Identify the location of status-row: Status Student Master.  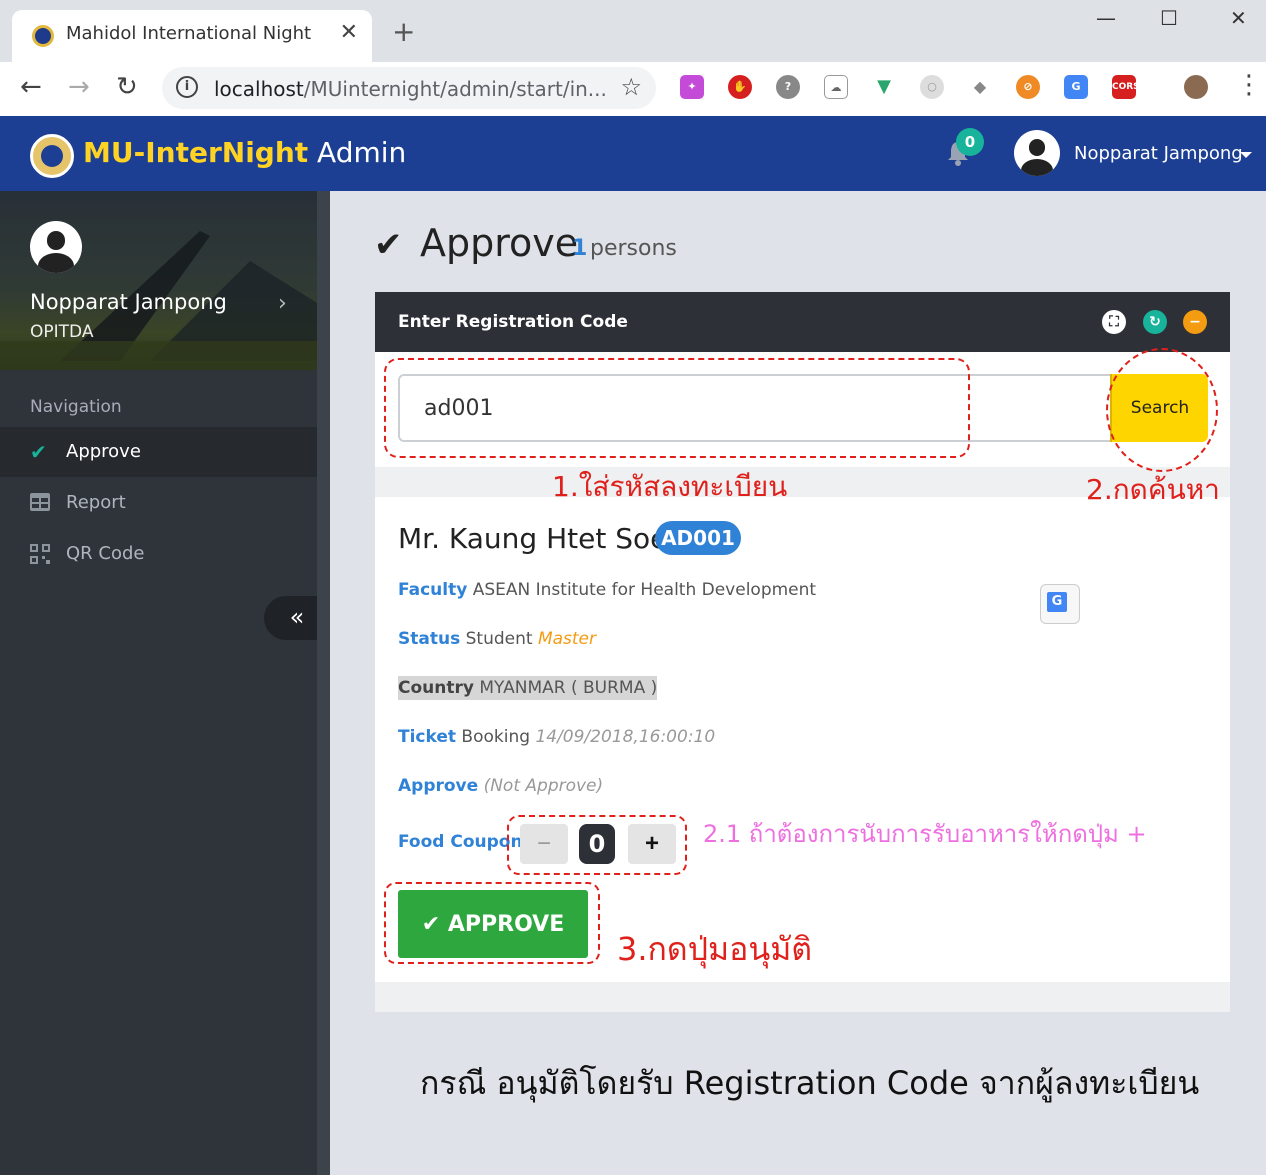
(497, 639).